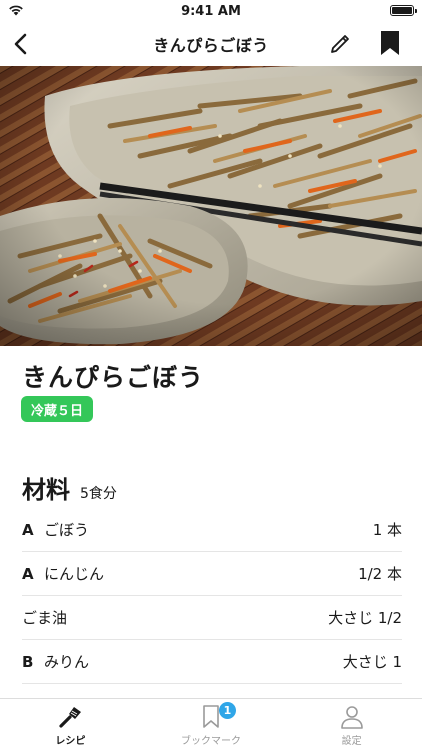  Describe the element at coordinates (212, 618) in the screenshot. I see `ingredient-row: ごま油 大さじ 1/2` at that location.